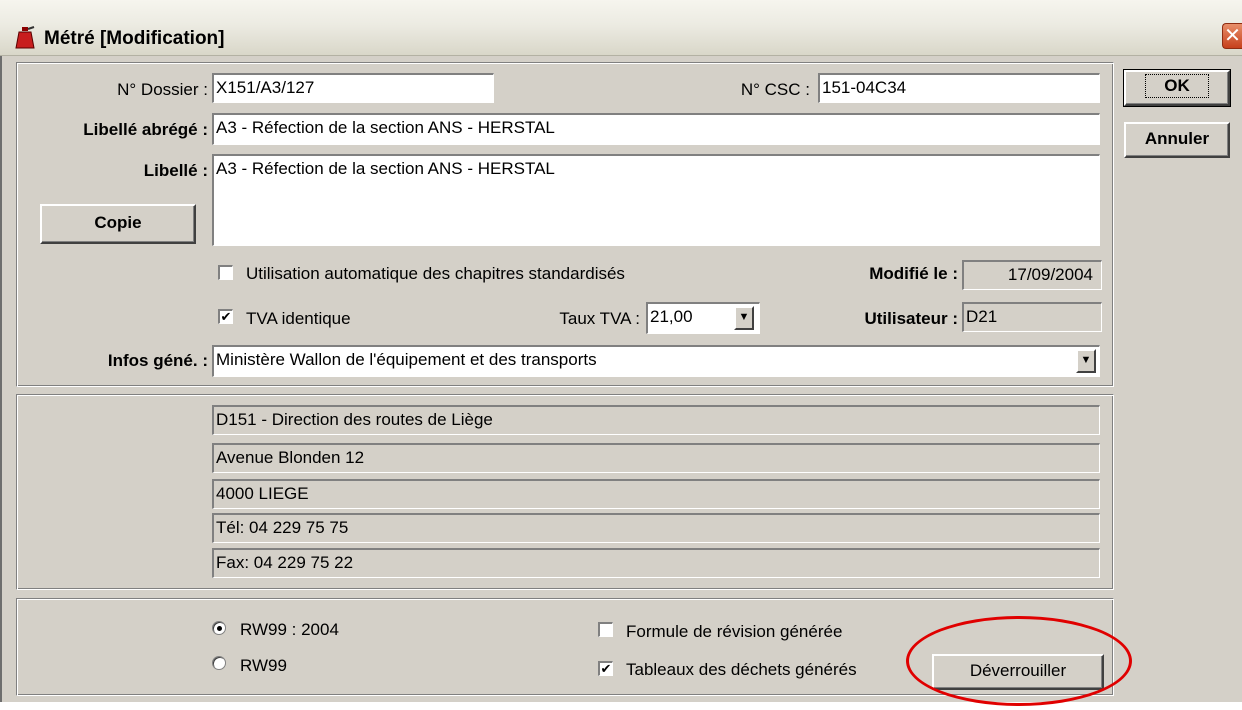 This screenshot has height=710, width=1242. I want to click on close-button: ✕, so click(1232, 36).